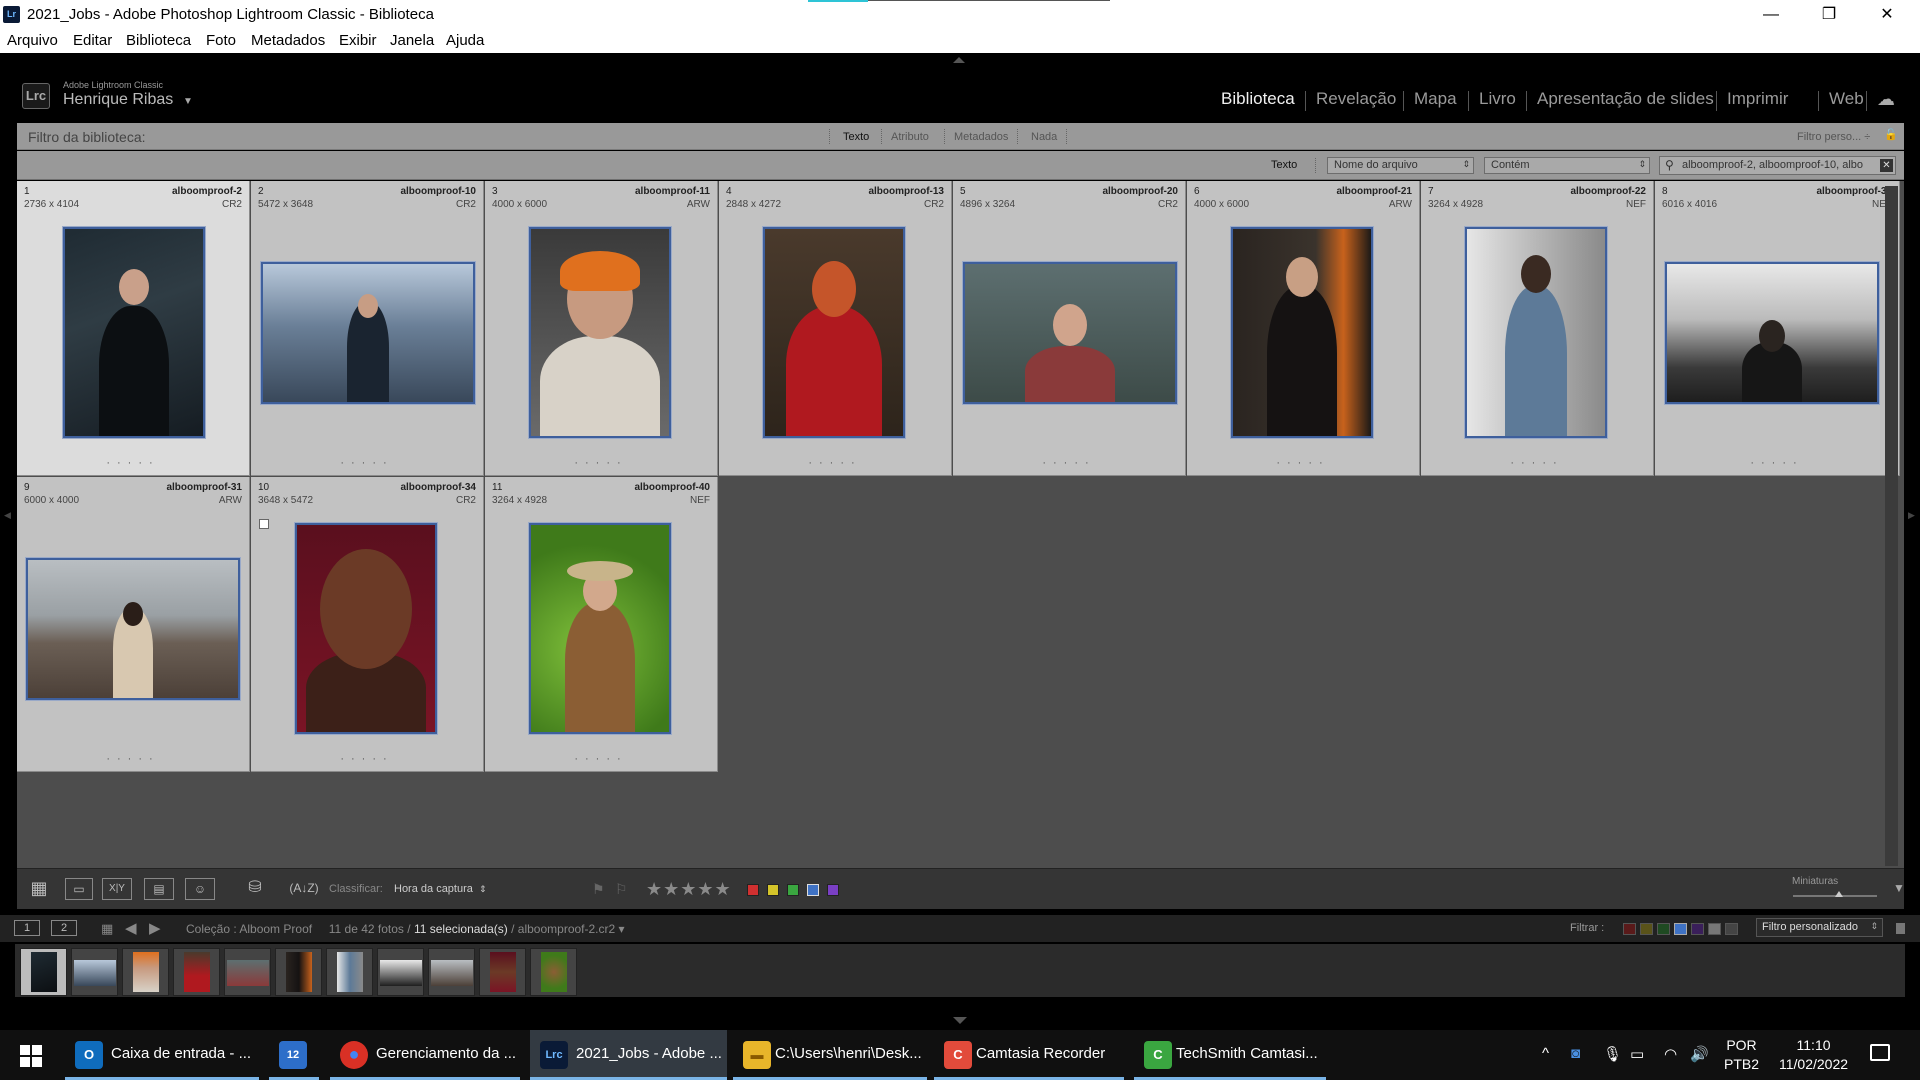  What do you see at coordinates (1663, 929) in the screenshot?
I see `filter-green-swatch` at bounding box center [1663, 929].